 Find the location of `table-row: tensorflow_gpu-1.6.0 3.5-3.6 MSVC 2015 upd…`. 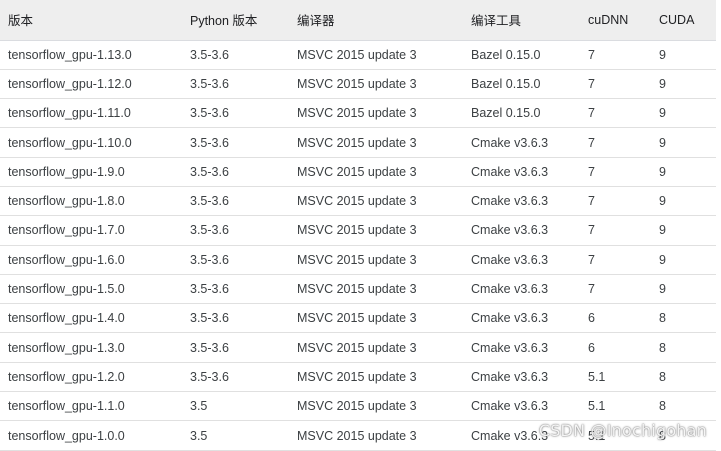

table-row: tensorflow_gpu-1.6.0 3.5-3.6 MSVC 2015 upd… is located at coordinates (358, 260).